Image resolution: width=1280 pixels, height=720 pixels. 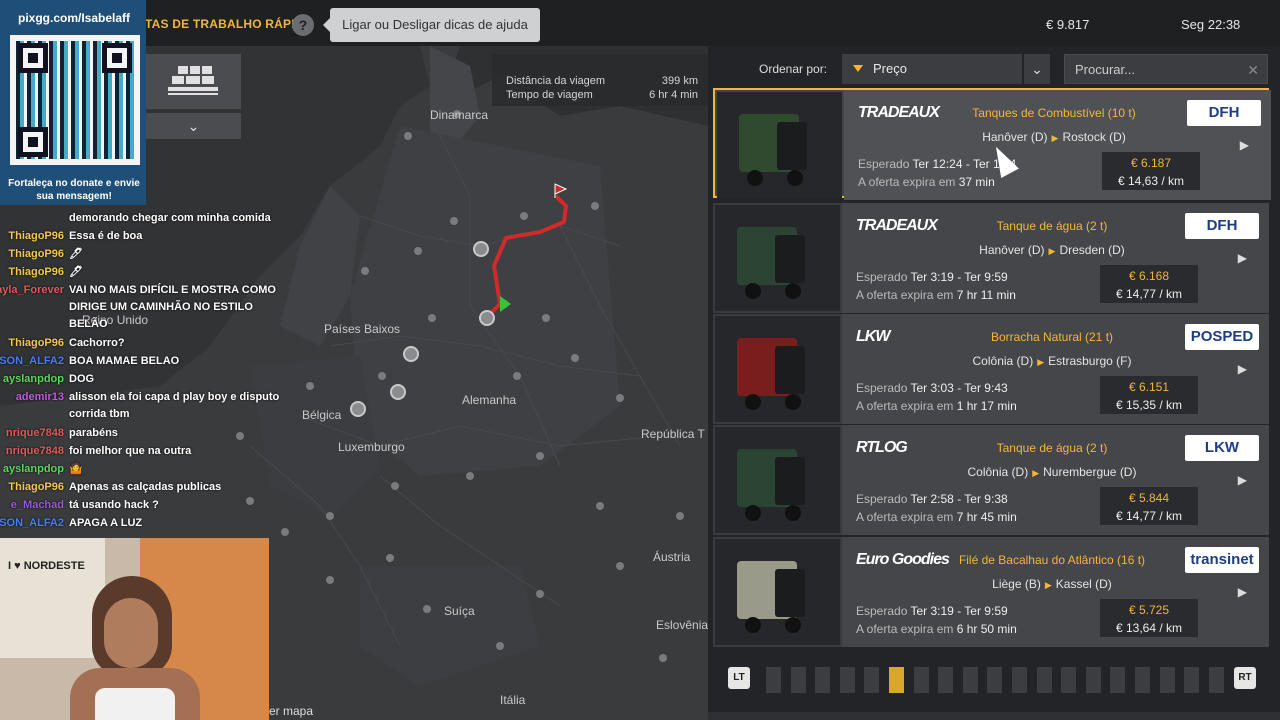 I want to click on truck-list-icon, so click(x=193, y=80).